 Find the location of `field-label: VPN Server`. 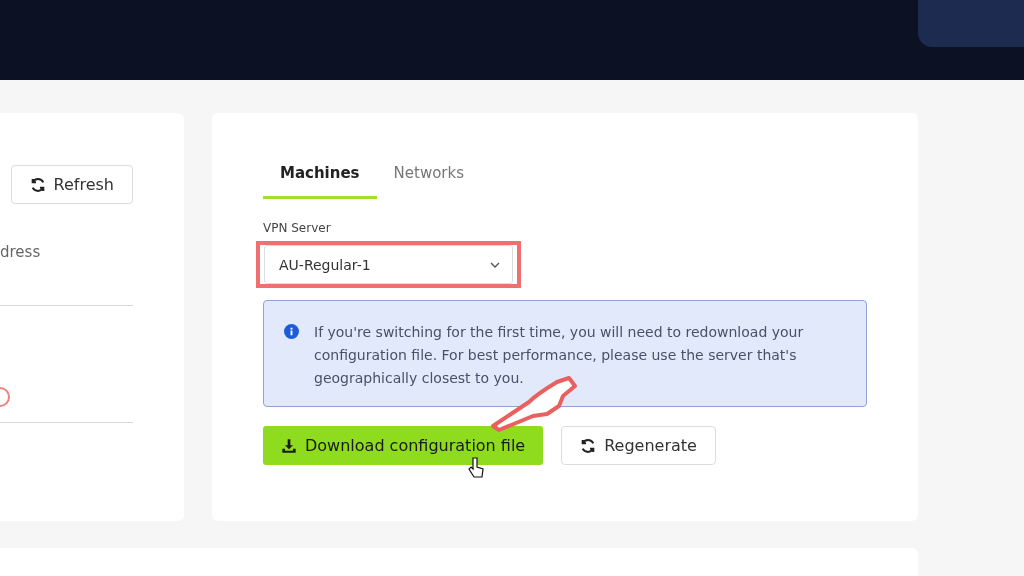

field-label: VPN Server is located at coordinates (297, 228).